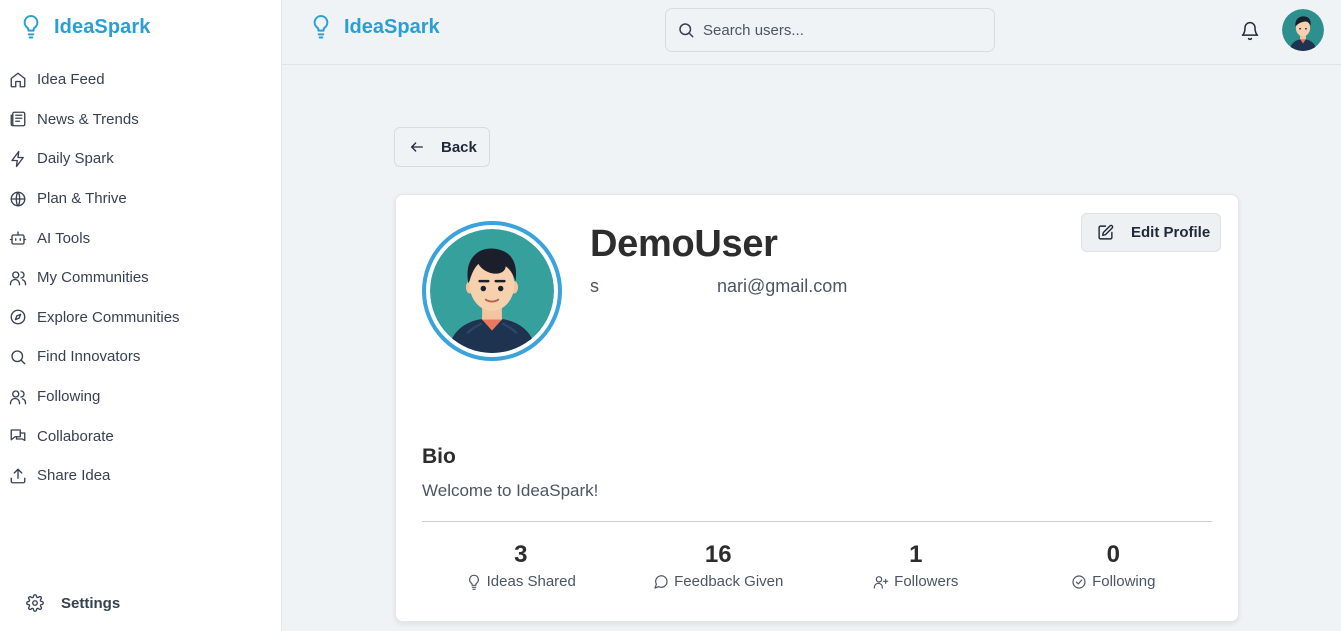 This screenshot has width=1341, height=631. Describe the element at coordinates (18, 119) in the screenshot. I see `newspaper-icon` at that location.